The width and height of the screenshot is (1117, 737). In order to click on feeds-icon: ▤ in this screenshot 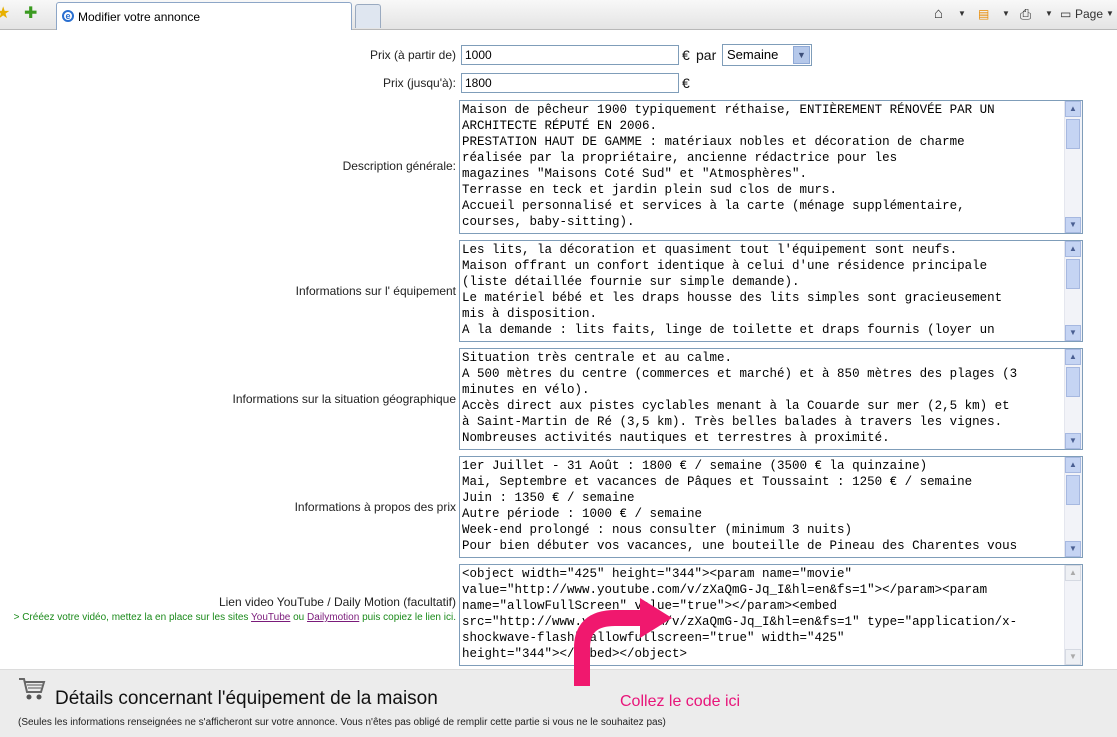, I will do `click(983, 14)`.